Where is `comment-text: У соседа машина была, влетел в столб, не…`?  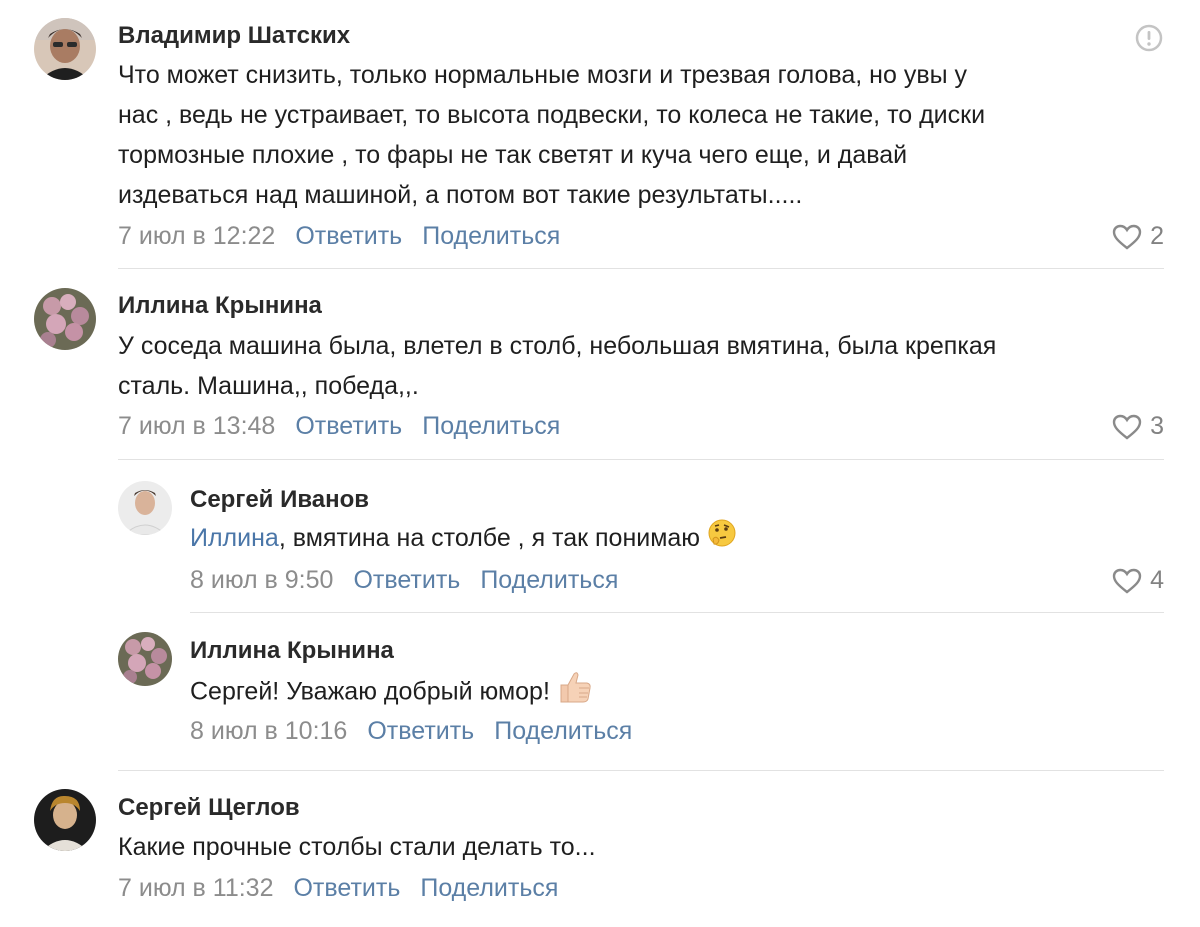 comment-text: У соседа машина была, влетел в столб, не… is located at coordinates (643, 366).